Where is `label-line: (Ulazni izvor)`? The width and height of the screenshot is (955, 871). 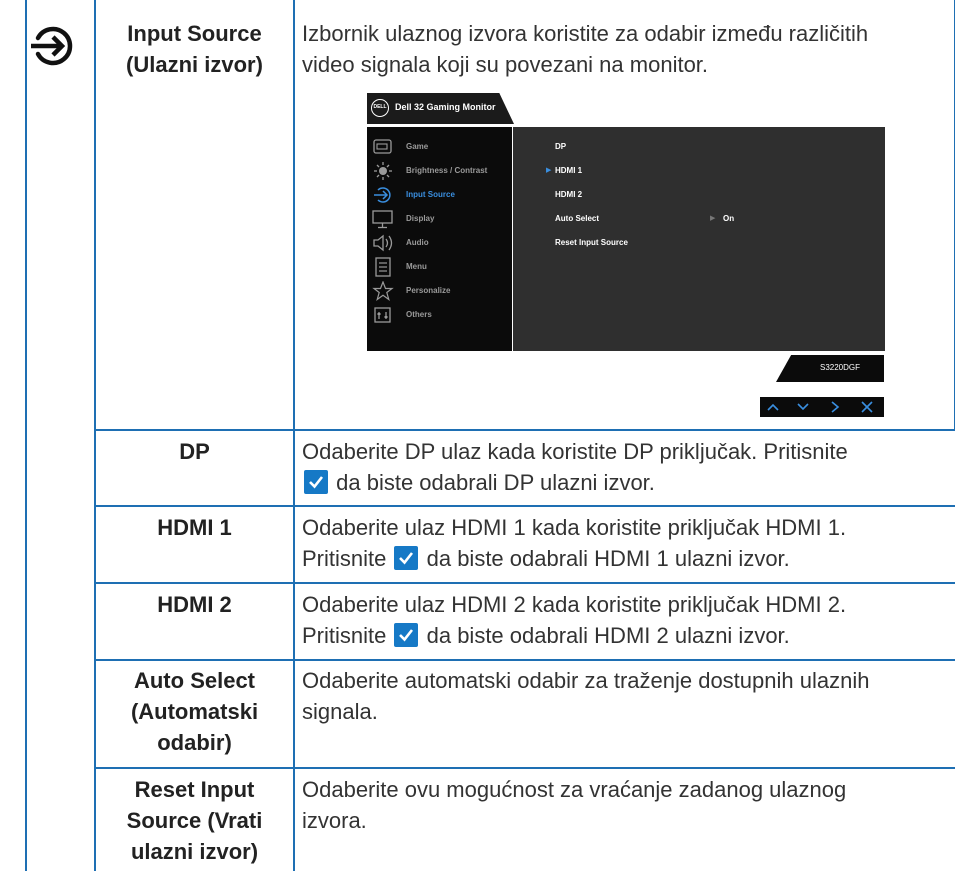
label-line: (Ulazni izvor) is located at coordinates (194, 64).